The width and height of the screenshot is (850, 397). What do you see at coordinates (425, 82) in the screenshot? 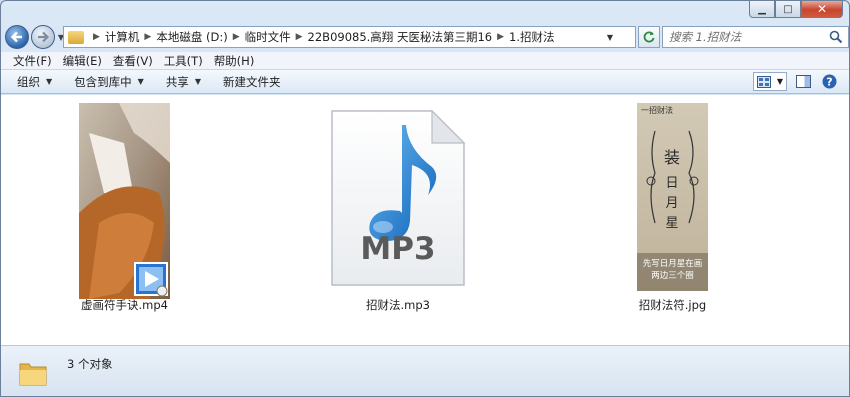
I see `command-bar: 组织 ▼ 包含到库中 ▼ 共享 ▼ 新建文件夹 ▼ ?` at bounding box center [425, 82].